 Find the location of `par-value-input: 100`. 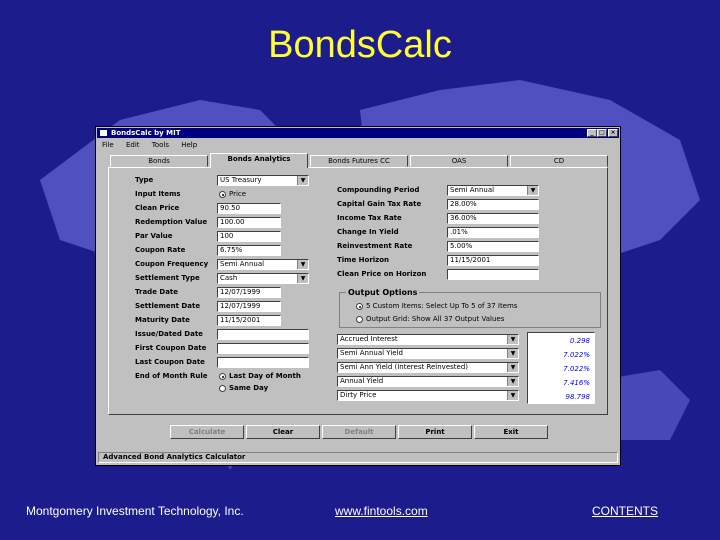

par-value-input: 100 is located at coordinates (249, 236).